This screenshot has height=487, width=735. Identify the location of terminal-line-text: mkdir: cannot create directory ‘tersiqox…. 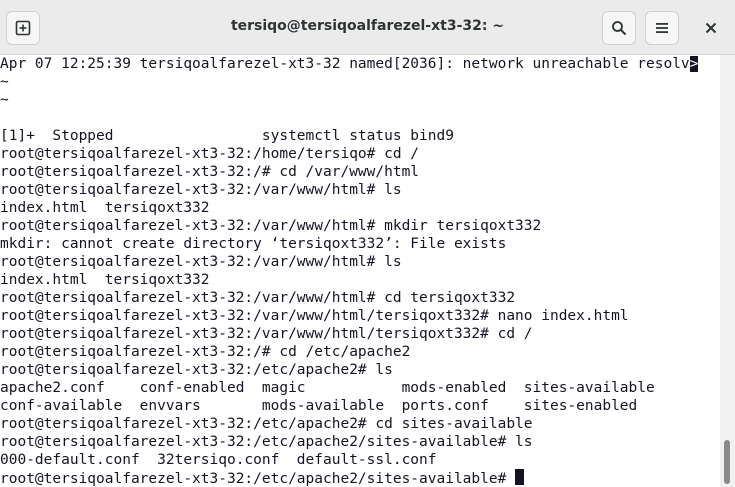
(253, 244).